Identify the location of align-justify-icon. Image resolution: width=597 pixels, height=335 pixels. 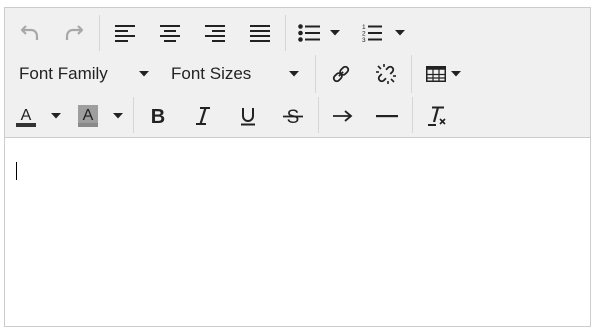
(260, 33).